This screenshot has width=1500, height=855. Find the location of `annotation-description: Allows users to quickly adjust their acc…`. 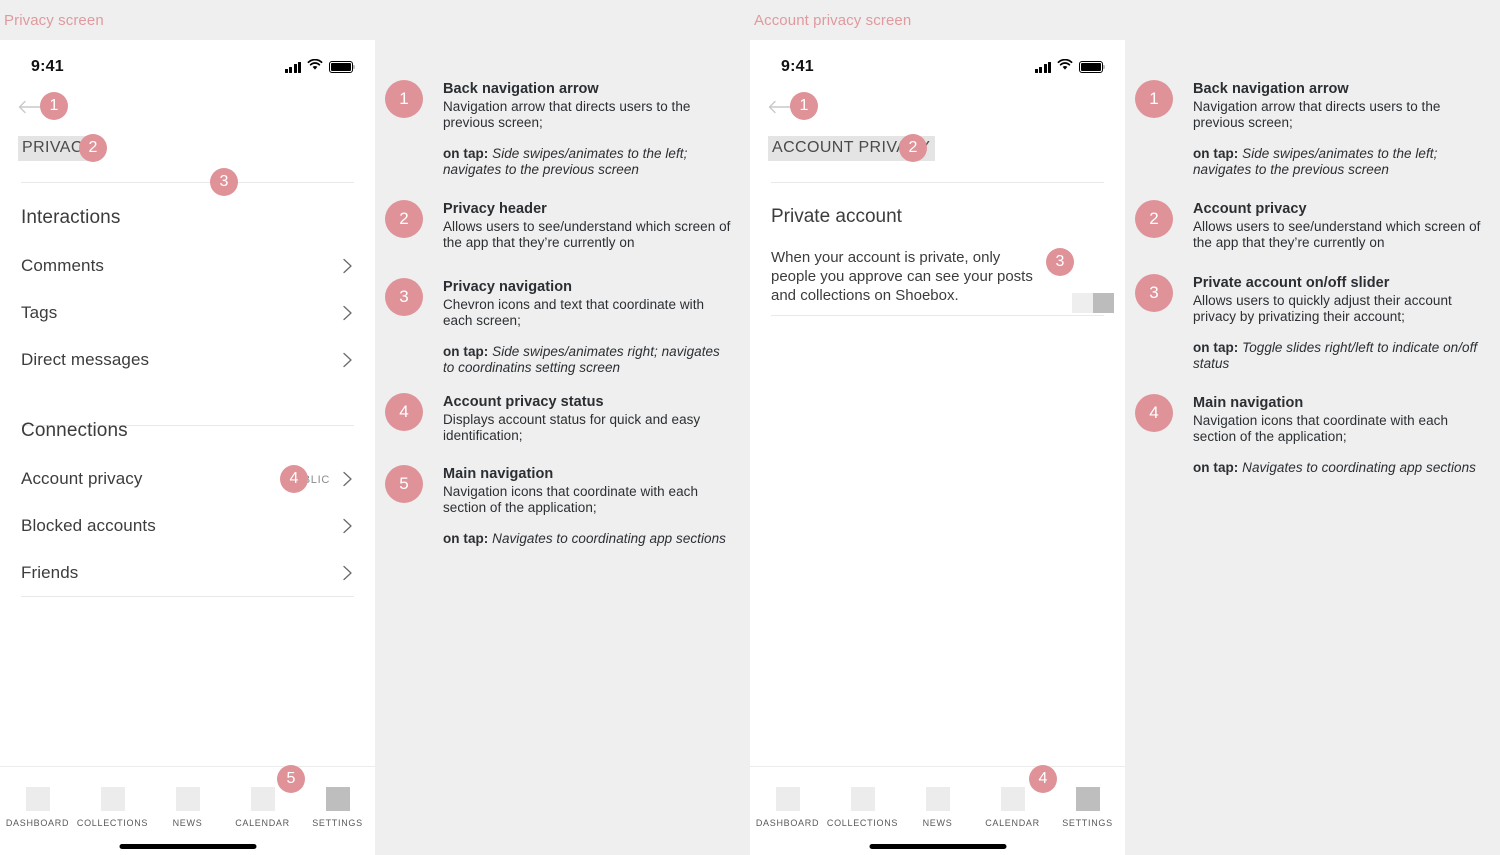

annotation-description: Allows users to quickly adjust their acc… is located at coordinates (1322, 308).